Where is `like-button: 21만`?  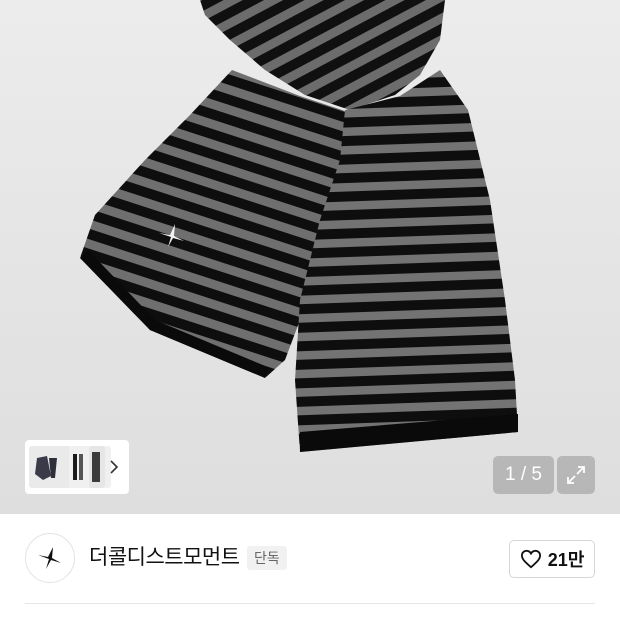 like-button: 21만 is located at coordinates (552, 559).